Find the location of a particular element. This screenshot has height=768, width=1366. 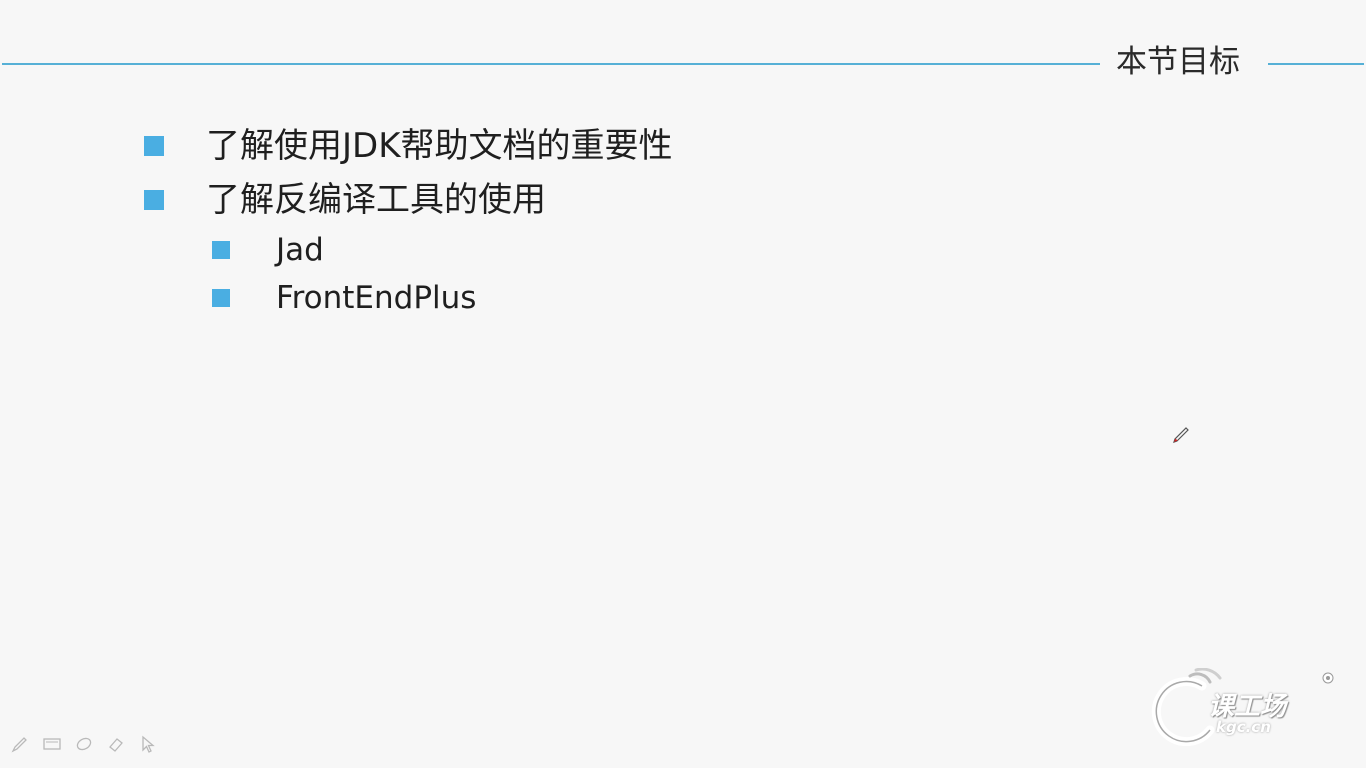

annotation-toolbar is located at coordinates (84, 744).